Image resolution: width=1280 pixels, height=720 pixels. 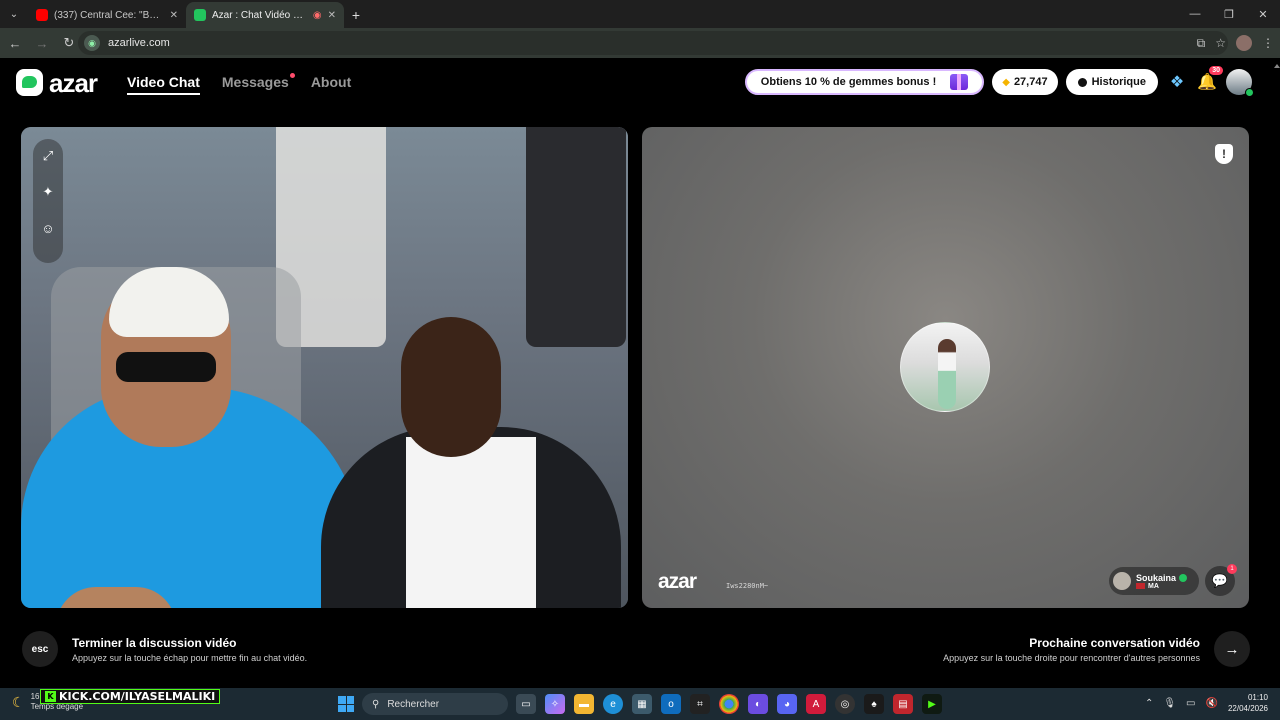 I want to click on restore-icon: ❐, so click(x=1229, y=14).